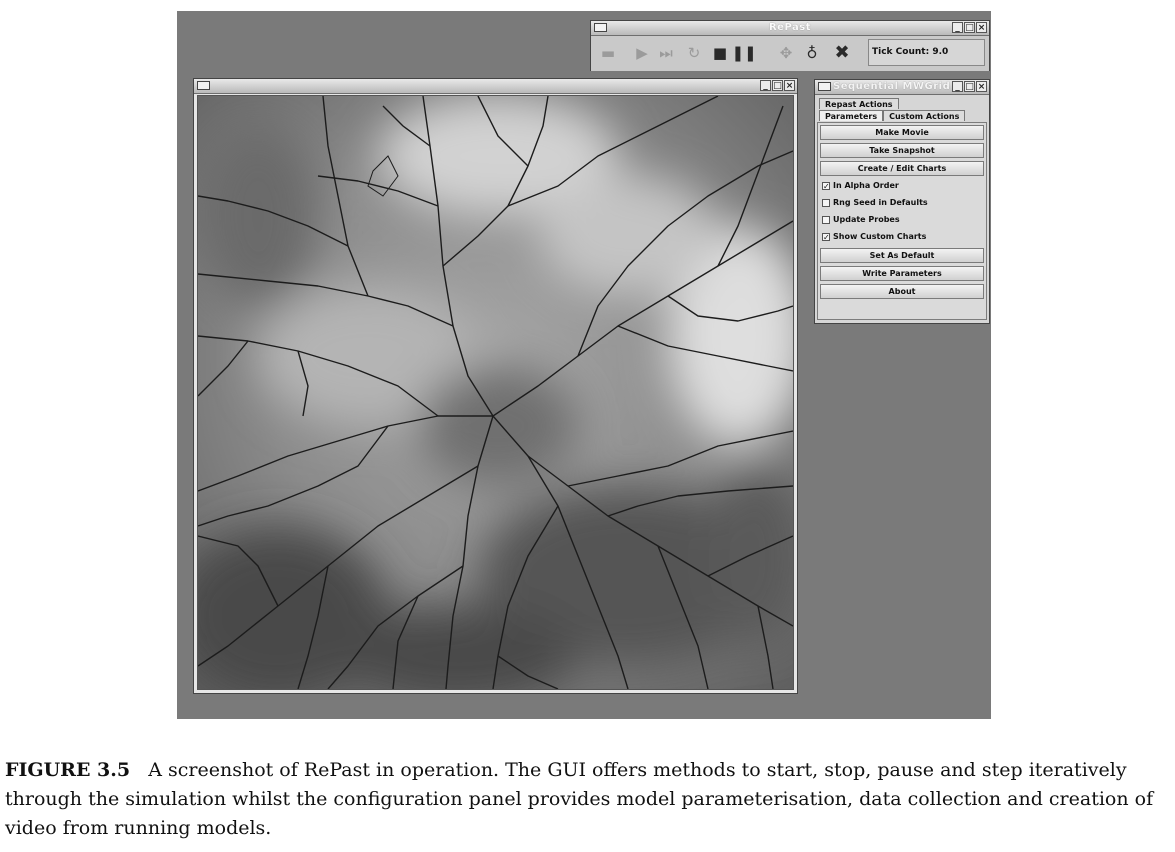 The image size is (1175, 852). I want to click on take-snapshot-button: Take Snapshot, so click(902, 150).